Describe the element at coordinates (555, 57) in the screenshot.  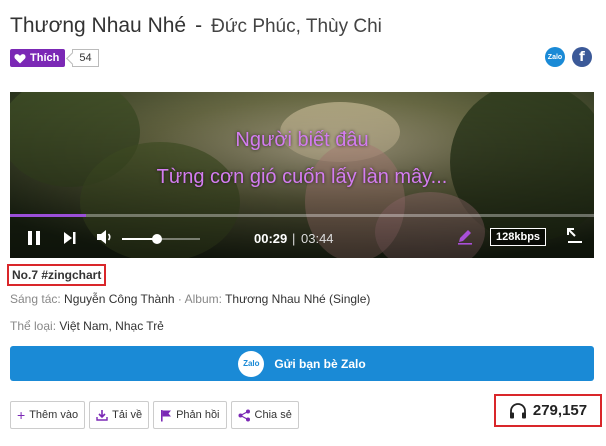
I see `zalo-icon: Zalo` at that location.